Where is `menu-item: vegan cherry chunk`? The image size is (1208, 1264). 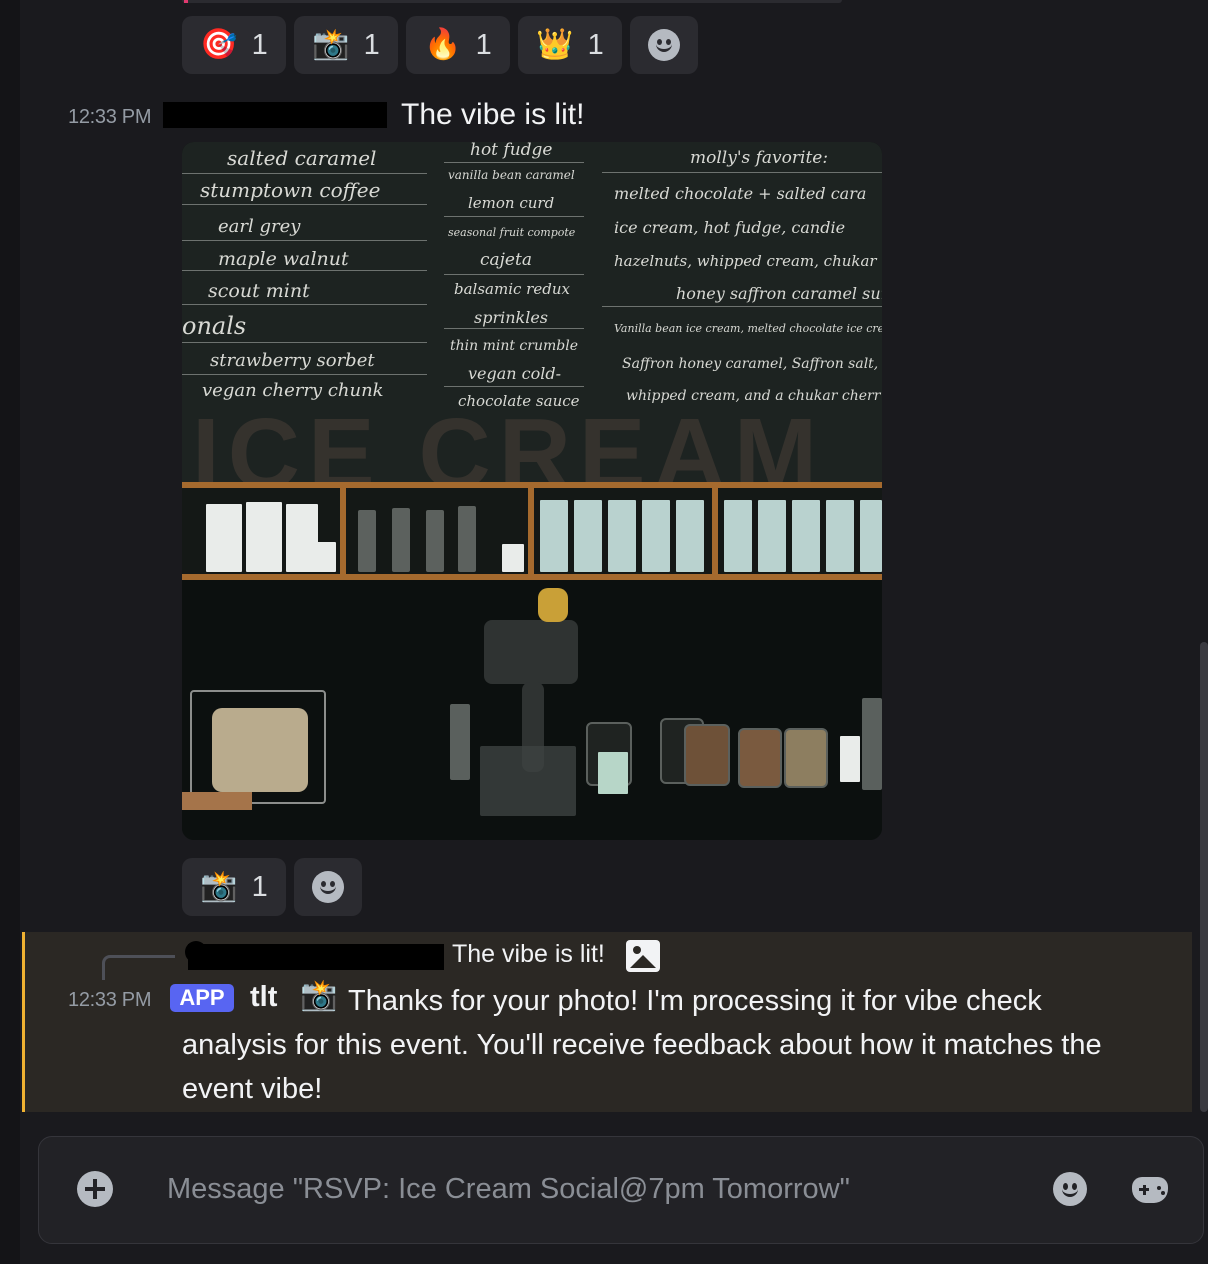 menu-item: vegan cherry chunk is located at coordinates (293, 390).